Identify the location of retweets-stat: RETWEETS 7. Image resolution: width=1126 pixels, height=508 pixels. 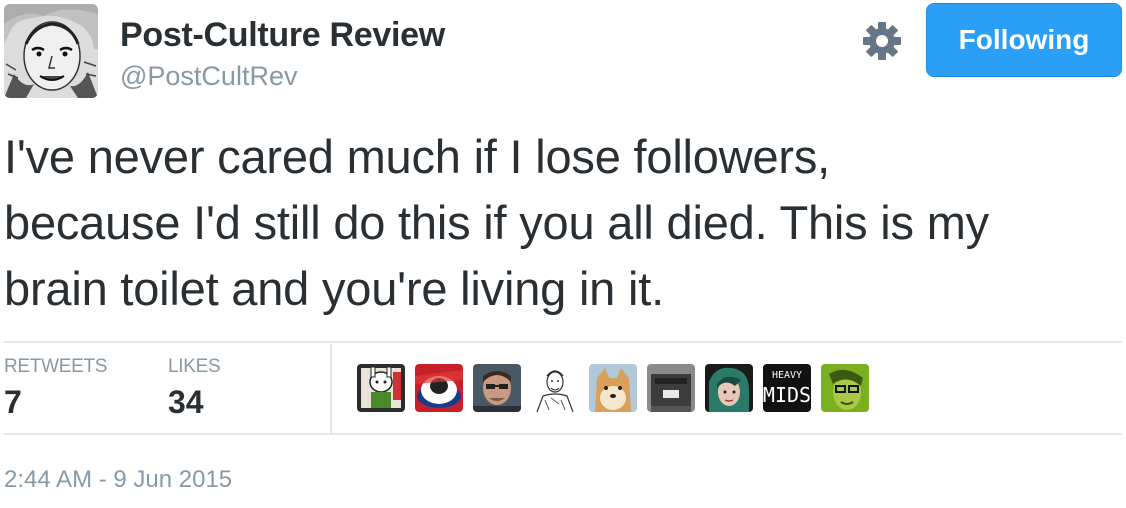
(55, 388).